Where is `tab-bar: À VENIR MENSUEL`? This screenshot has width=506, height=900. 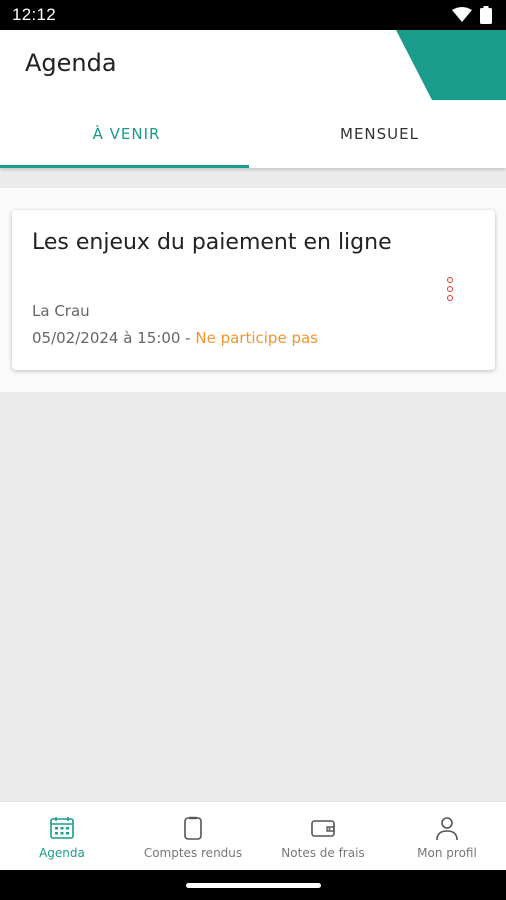 tab-bar: À VENIR MENSUEL is located at coordinates (253, 134).